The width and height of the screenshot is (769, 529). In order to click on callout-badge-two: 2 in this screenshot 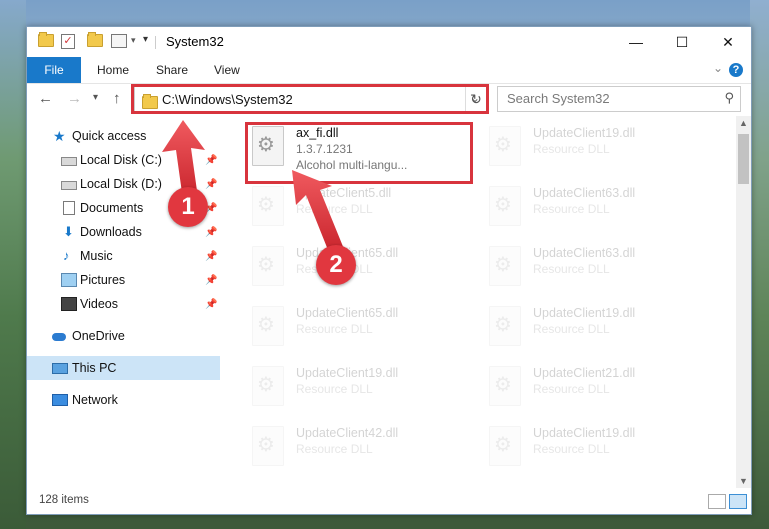, I will do `click(336, 265)`.